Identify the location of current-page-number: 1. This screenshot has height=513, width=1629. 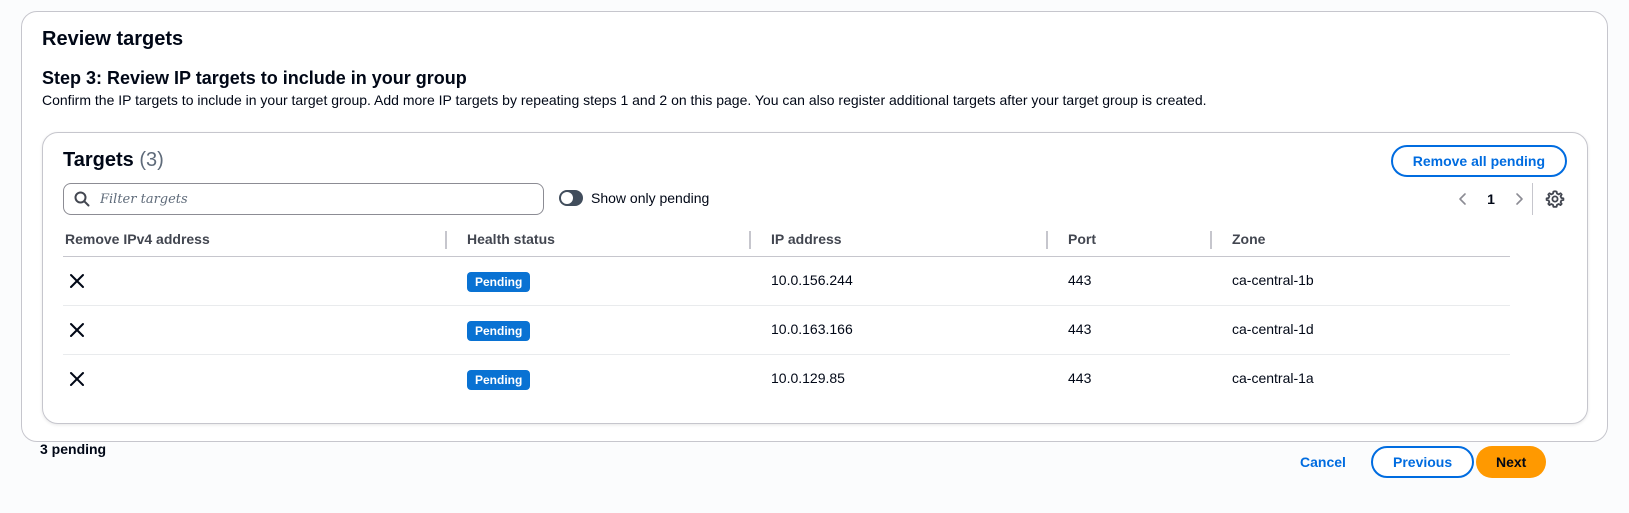
(1491, 199).